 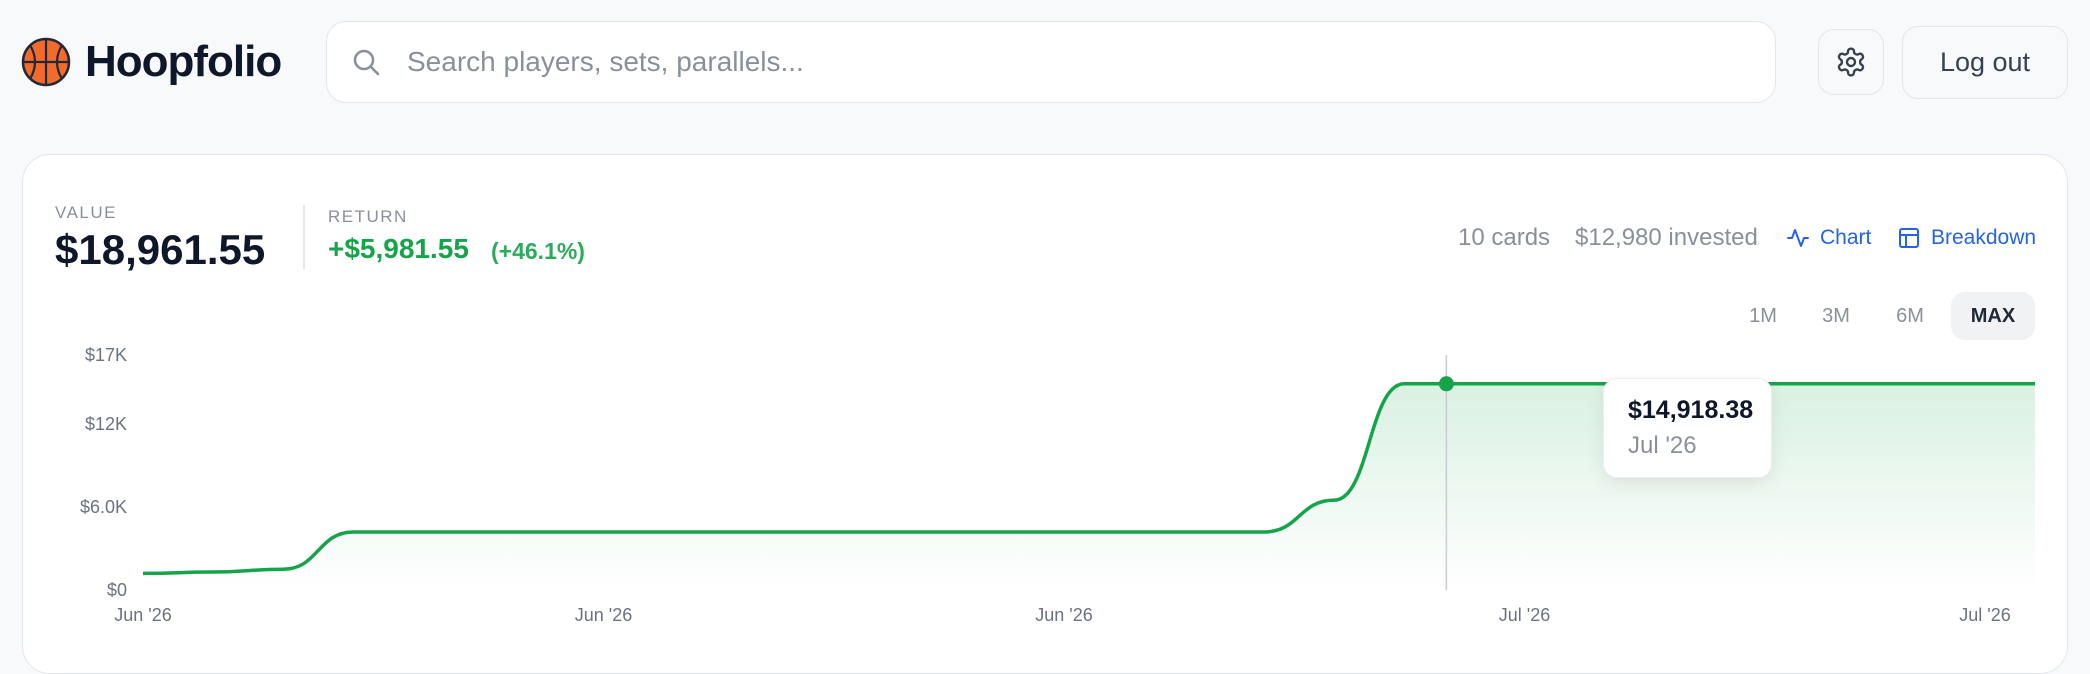 I want to click on chart-tooltip: $14,918.38 Jul '26, so click(x=1687, y=428).